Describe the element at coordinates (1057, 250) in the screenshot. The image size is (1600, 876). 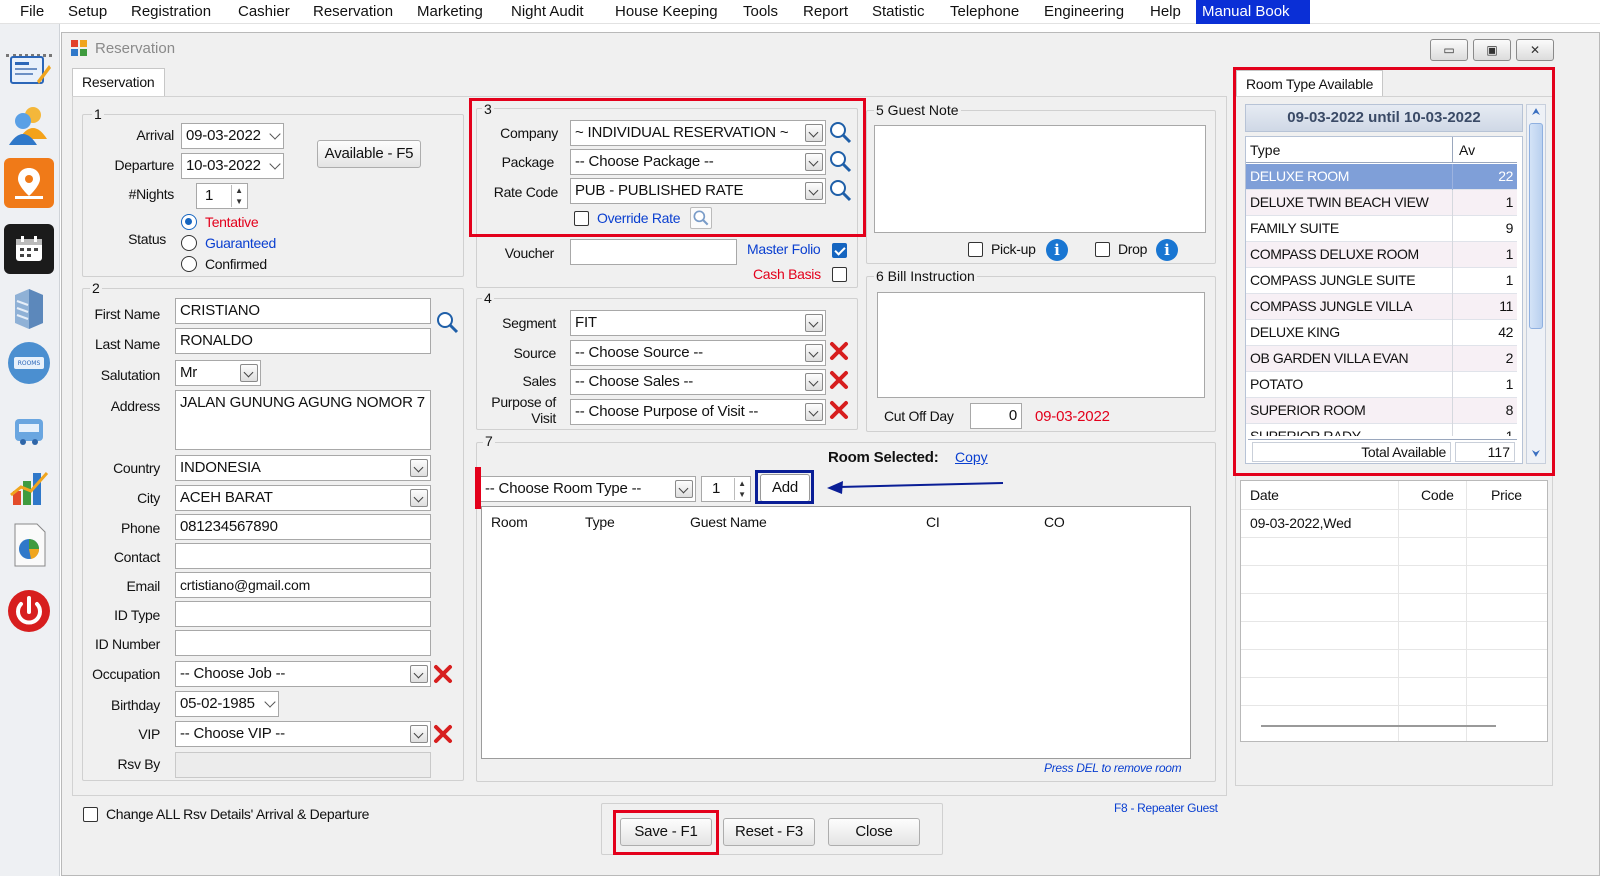
I see `pickup-info-icon: i` at that location.